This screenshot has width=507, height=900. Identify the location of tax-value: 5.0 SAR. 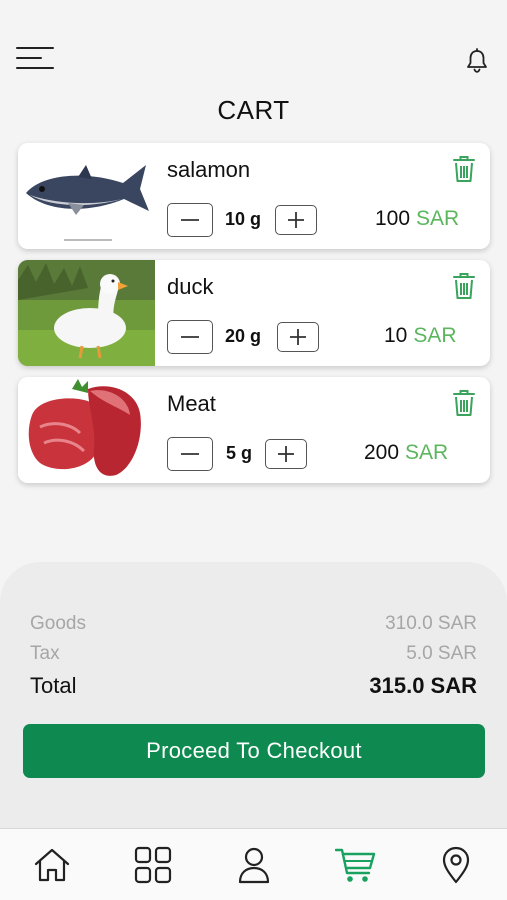
(441, 653).